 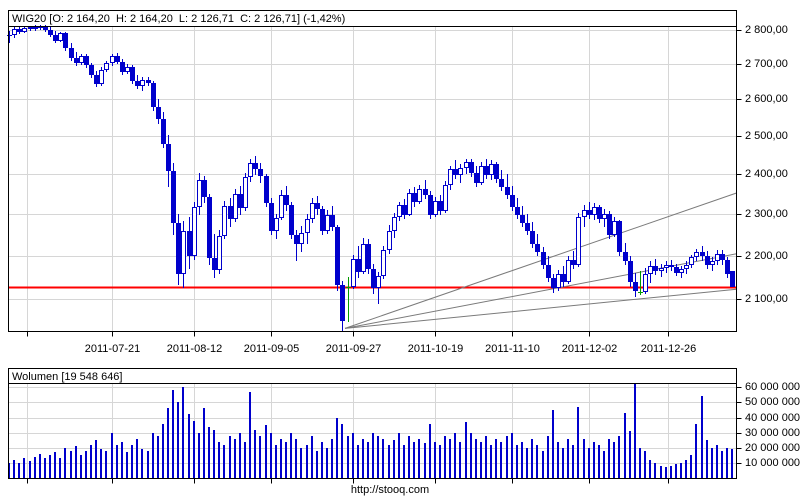 What do you see at coordinates (67, 377) in the screenshot?
I see `volume-panel-title: Wolumen [19 548 646]` at bounding box center [67, 377].